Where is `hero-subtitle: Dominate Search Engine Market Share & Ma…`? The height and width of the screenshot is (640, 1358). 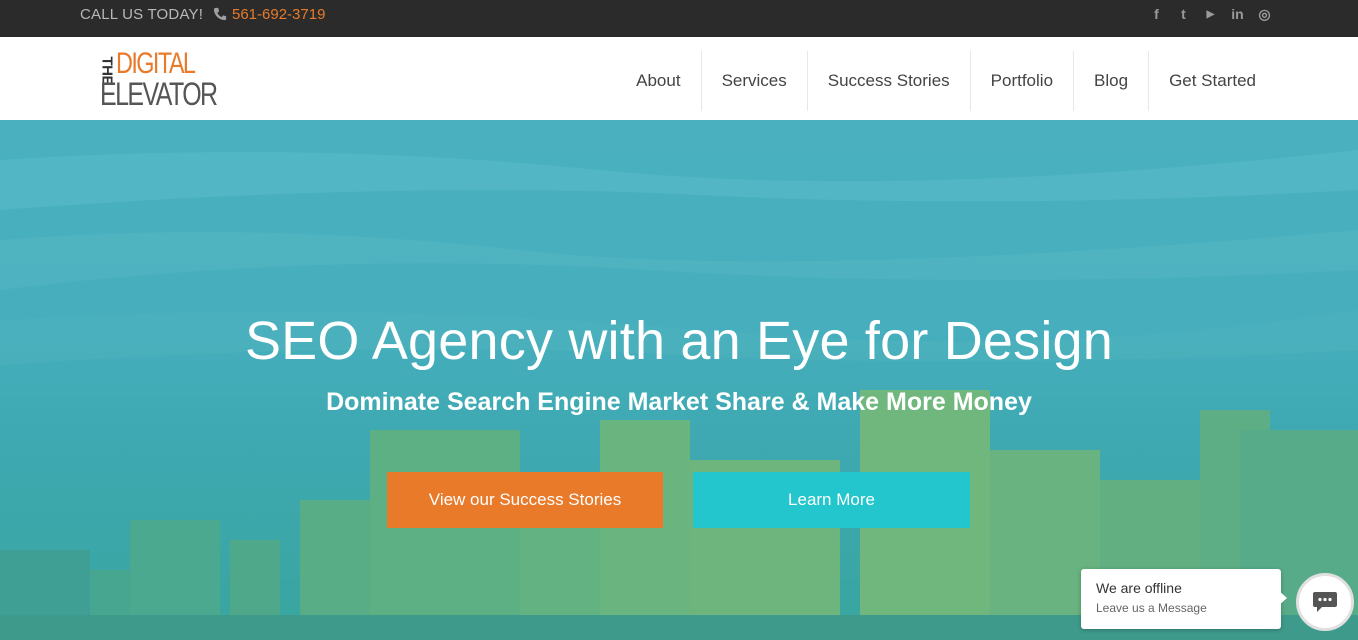 hero-subtitle: Dominate Search Engine Market Share & Ma… is located at coordinates (679, 402).